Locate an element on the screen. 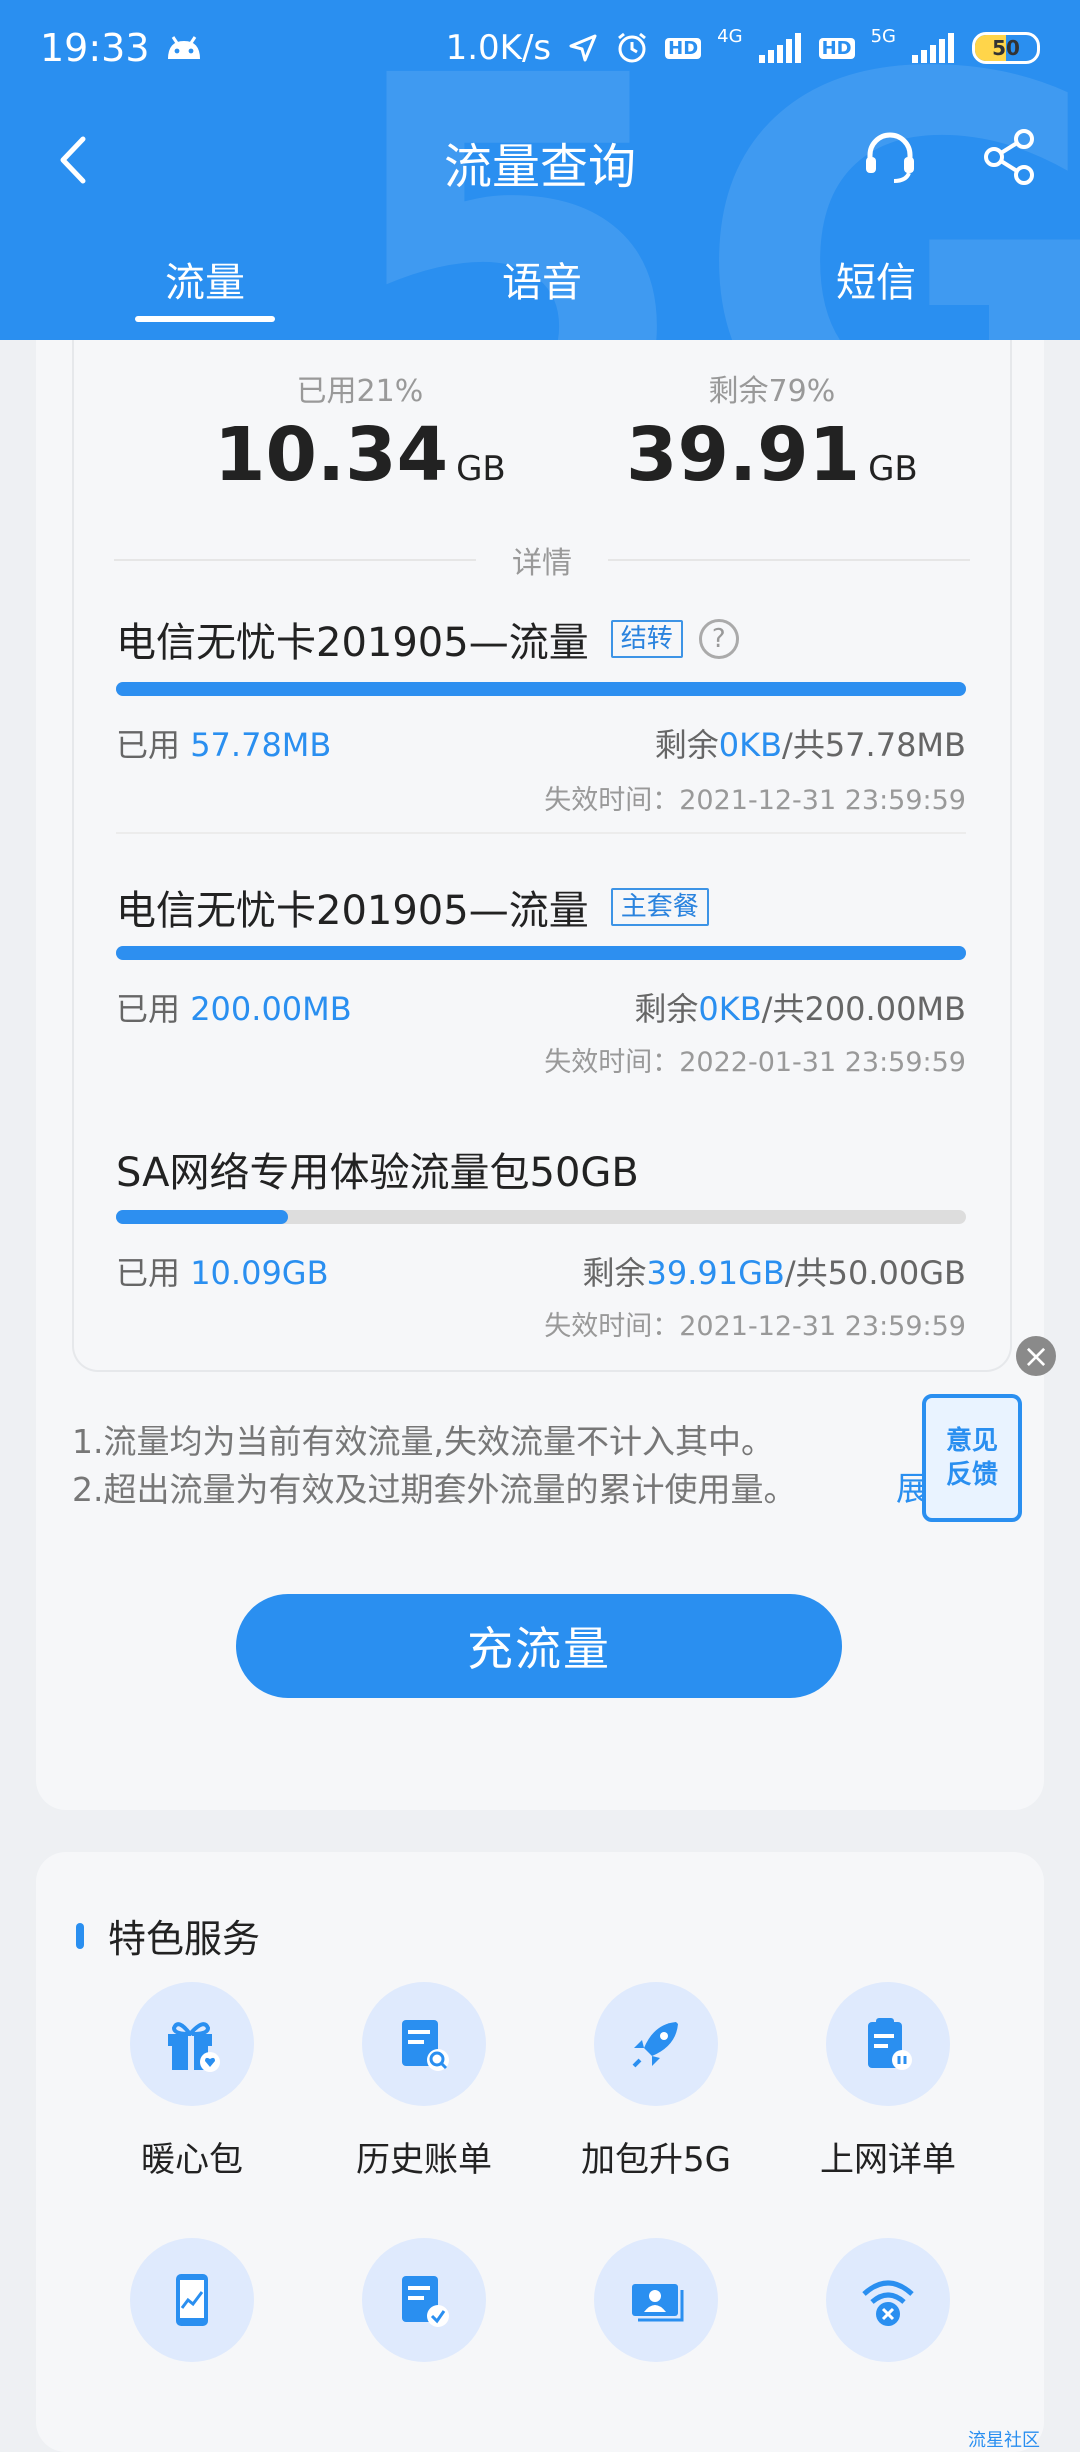 The image size is (1080, 2452). phone-chart-icon is located at coordinates (192, 2300).